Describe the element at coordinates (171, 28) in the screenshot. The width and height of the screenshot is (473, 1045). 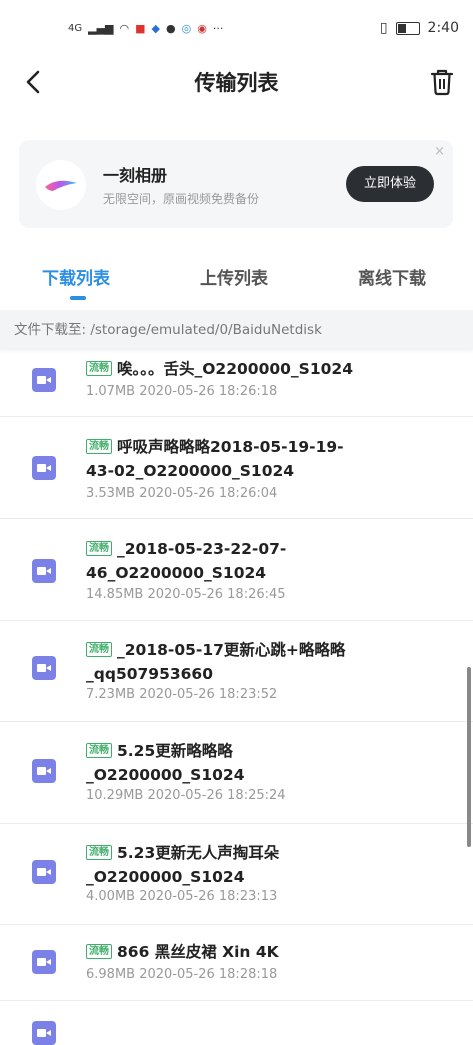
I see `wechat-icon: ●` at that location.